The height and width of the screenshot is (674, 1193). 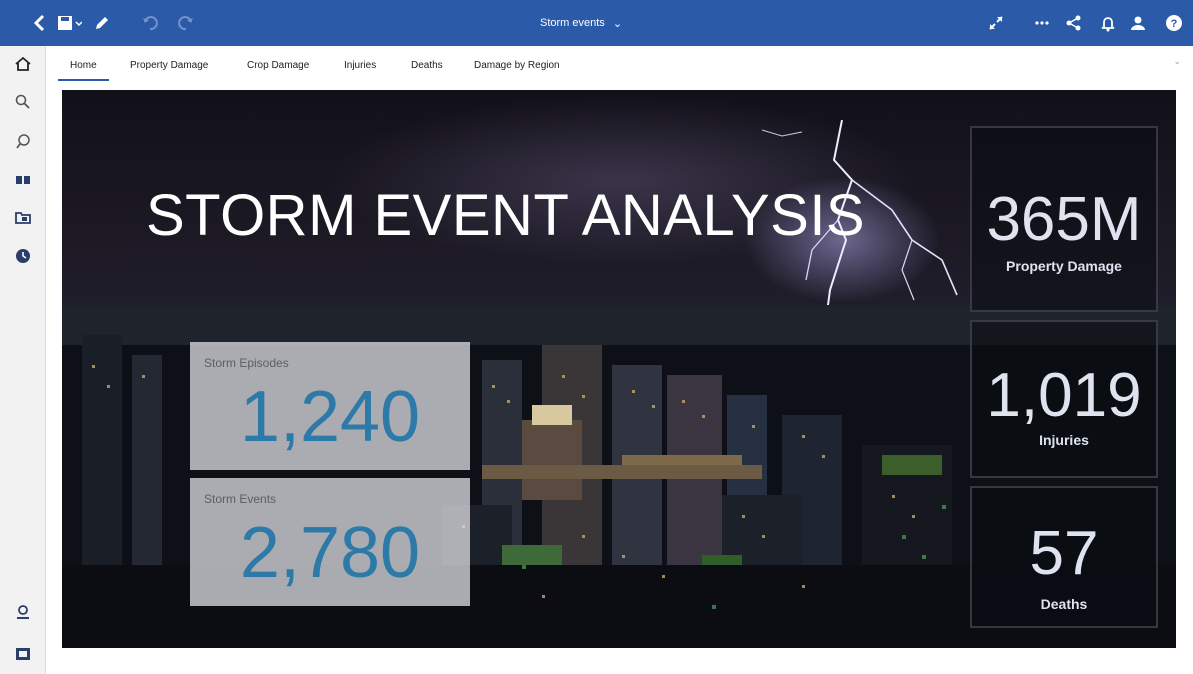 What do you see at coordinates (1074, 23) in the screenshot?
I see `share-icon` at bounding box center [1074, 23].